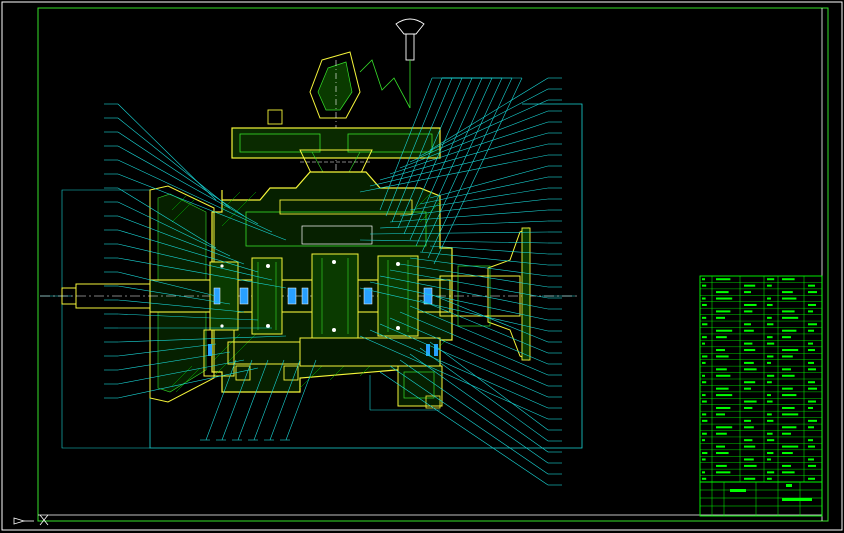 The height and width of the screenshot is (533, 844). I want to click on parts-list-table, so click(761, 379).